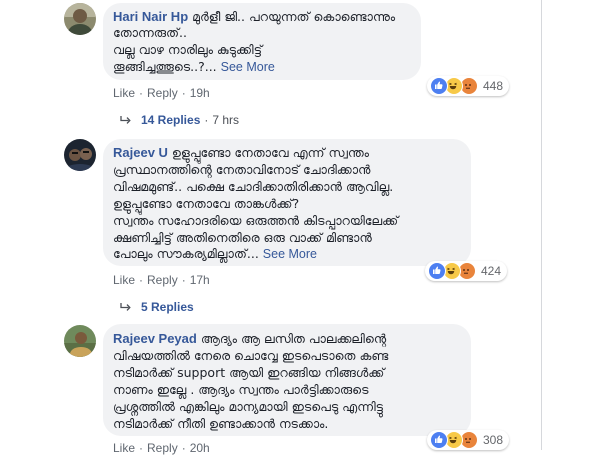 The image size is (600, 455). Describe the element at coordinates (200, 448) in the screenshot. I see `comment-timestamp: 20h` at that location.